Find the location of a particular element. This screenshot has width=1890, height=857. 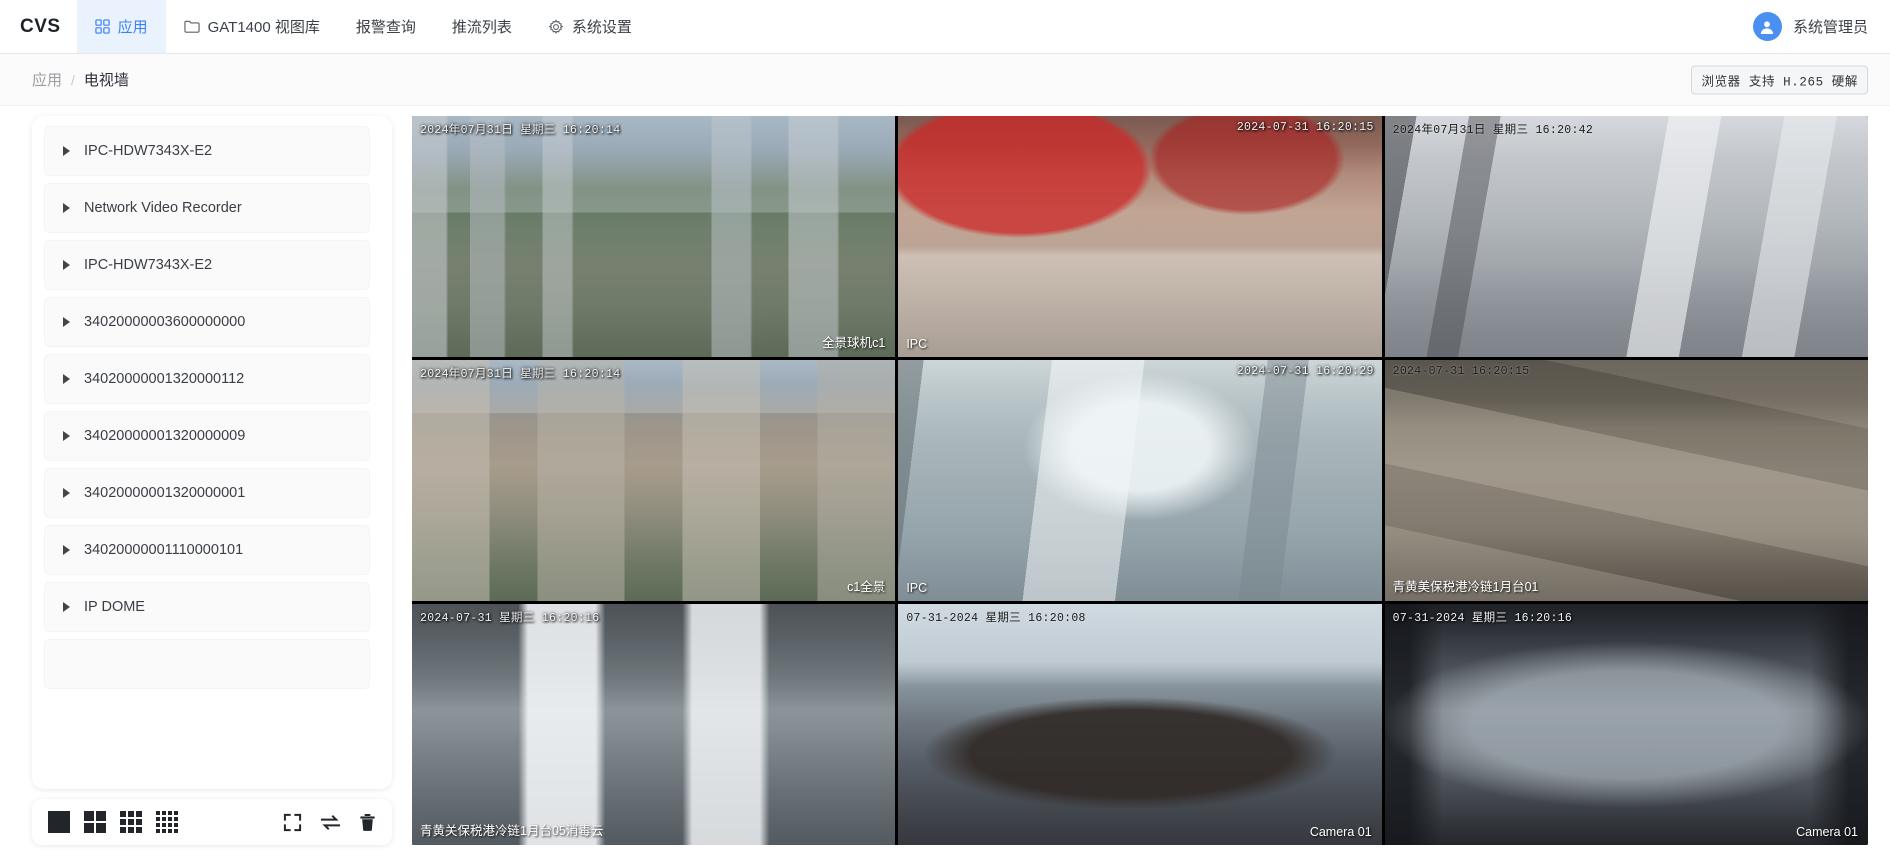

layout-4x4-icon is located at coordinates (166, 822).